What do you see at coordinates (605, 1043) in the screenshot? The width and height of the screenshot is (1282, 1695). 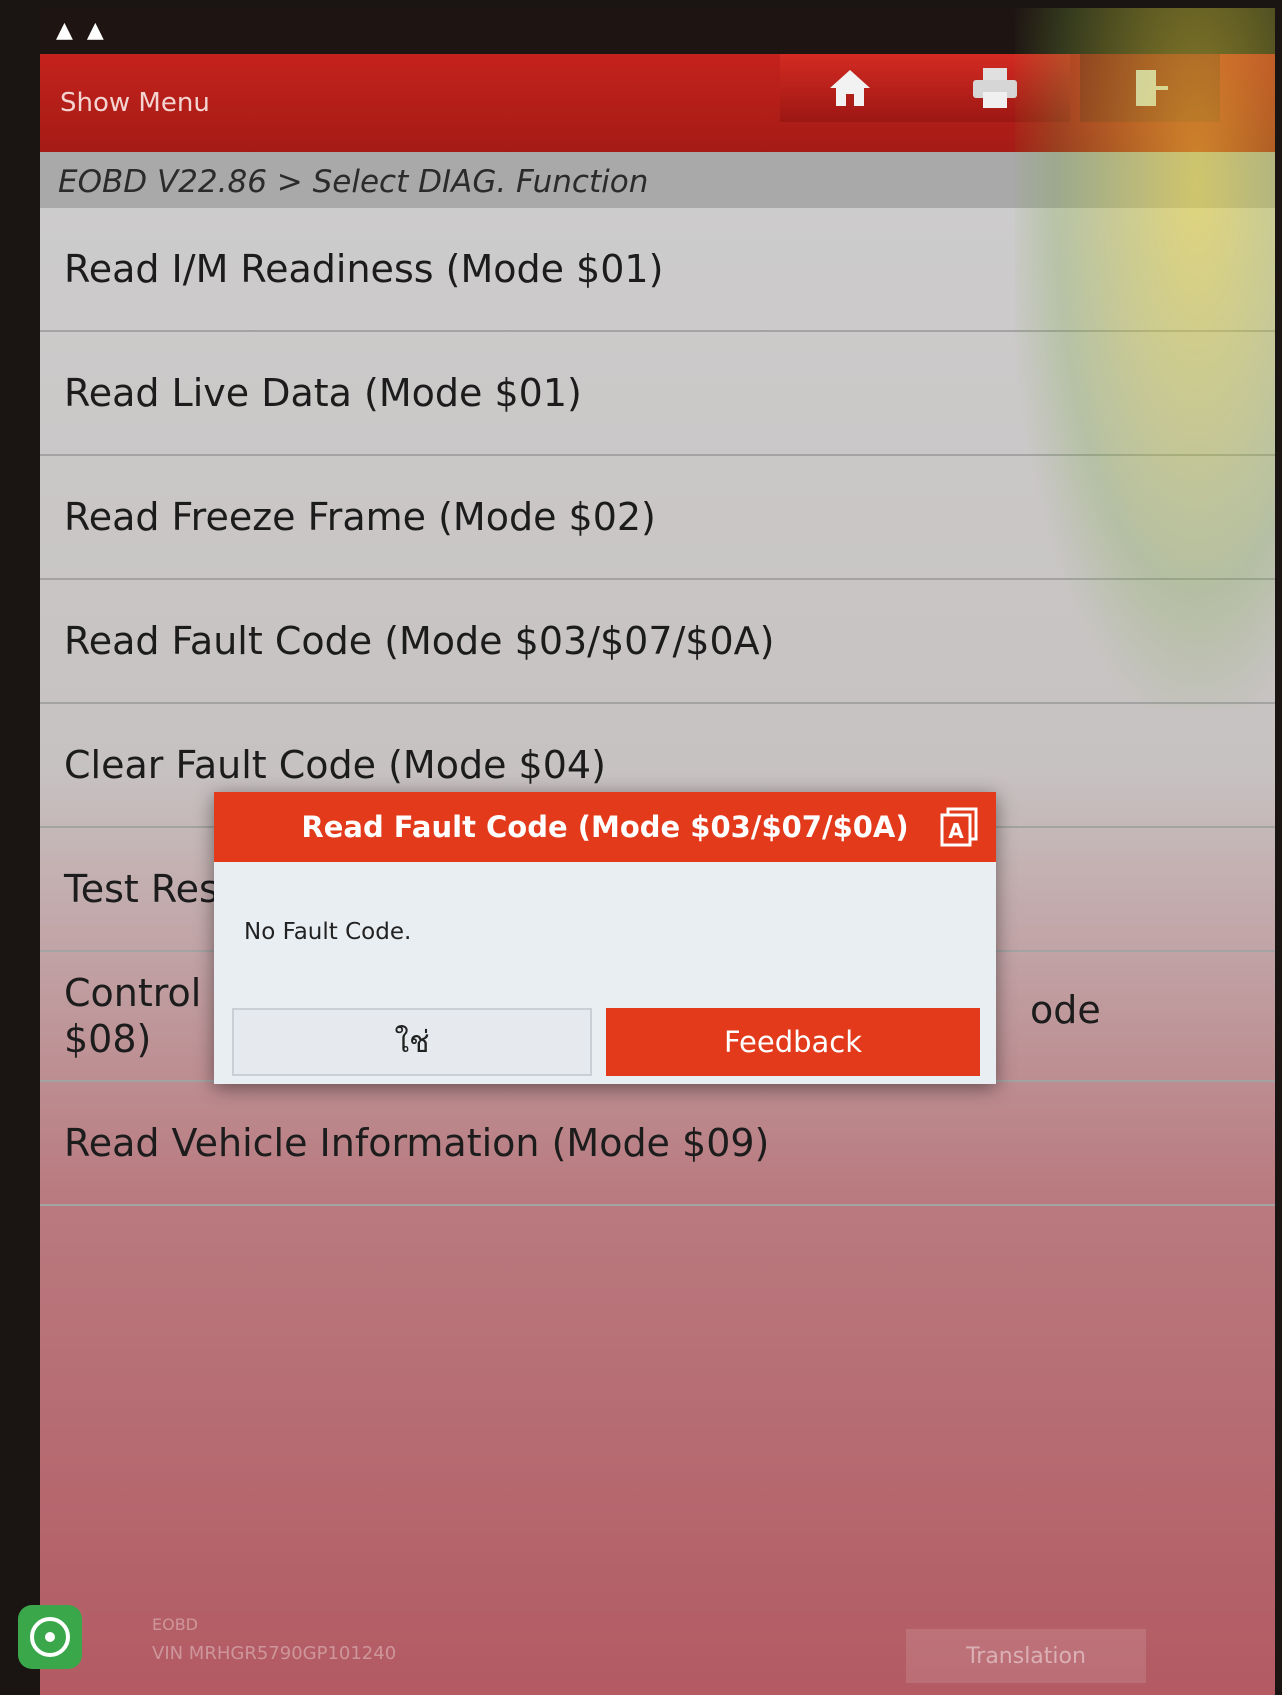 I see `dialog-button-row: ใช่ Feedback` at bounding box center [605, 1043].